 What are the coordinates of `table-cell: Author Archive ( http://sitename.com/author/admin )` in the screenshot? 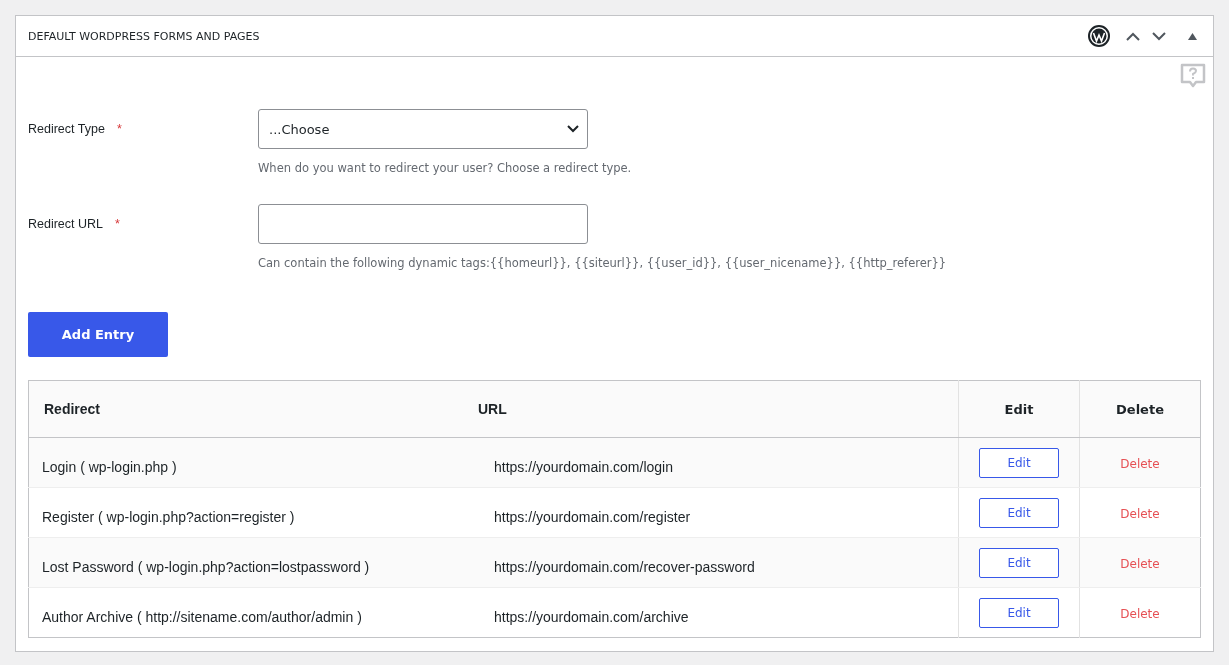 It's located at (253, 612).